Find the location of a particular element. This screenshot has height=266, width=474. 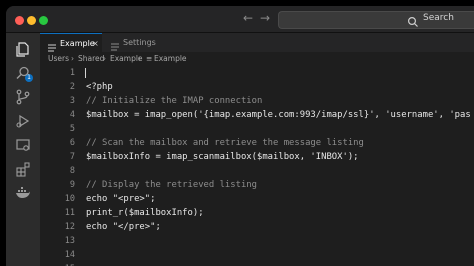

line-number: 3 is located at coordinates (72, 101).